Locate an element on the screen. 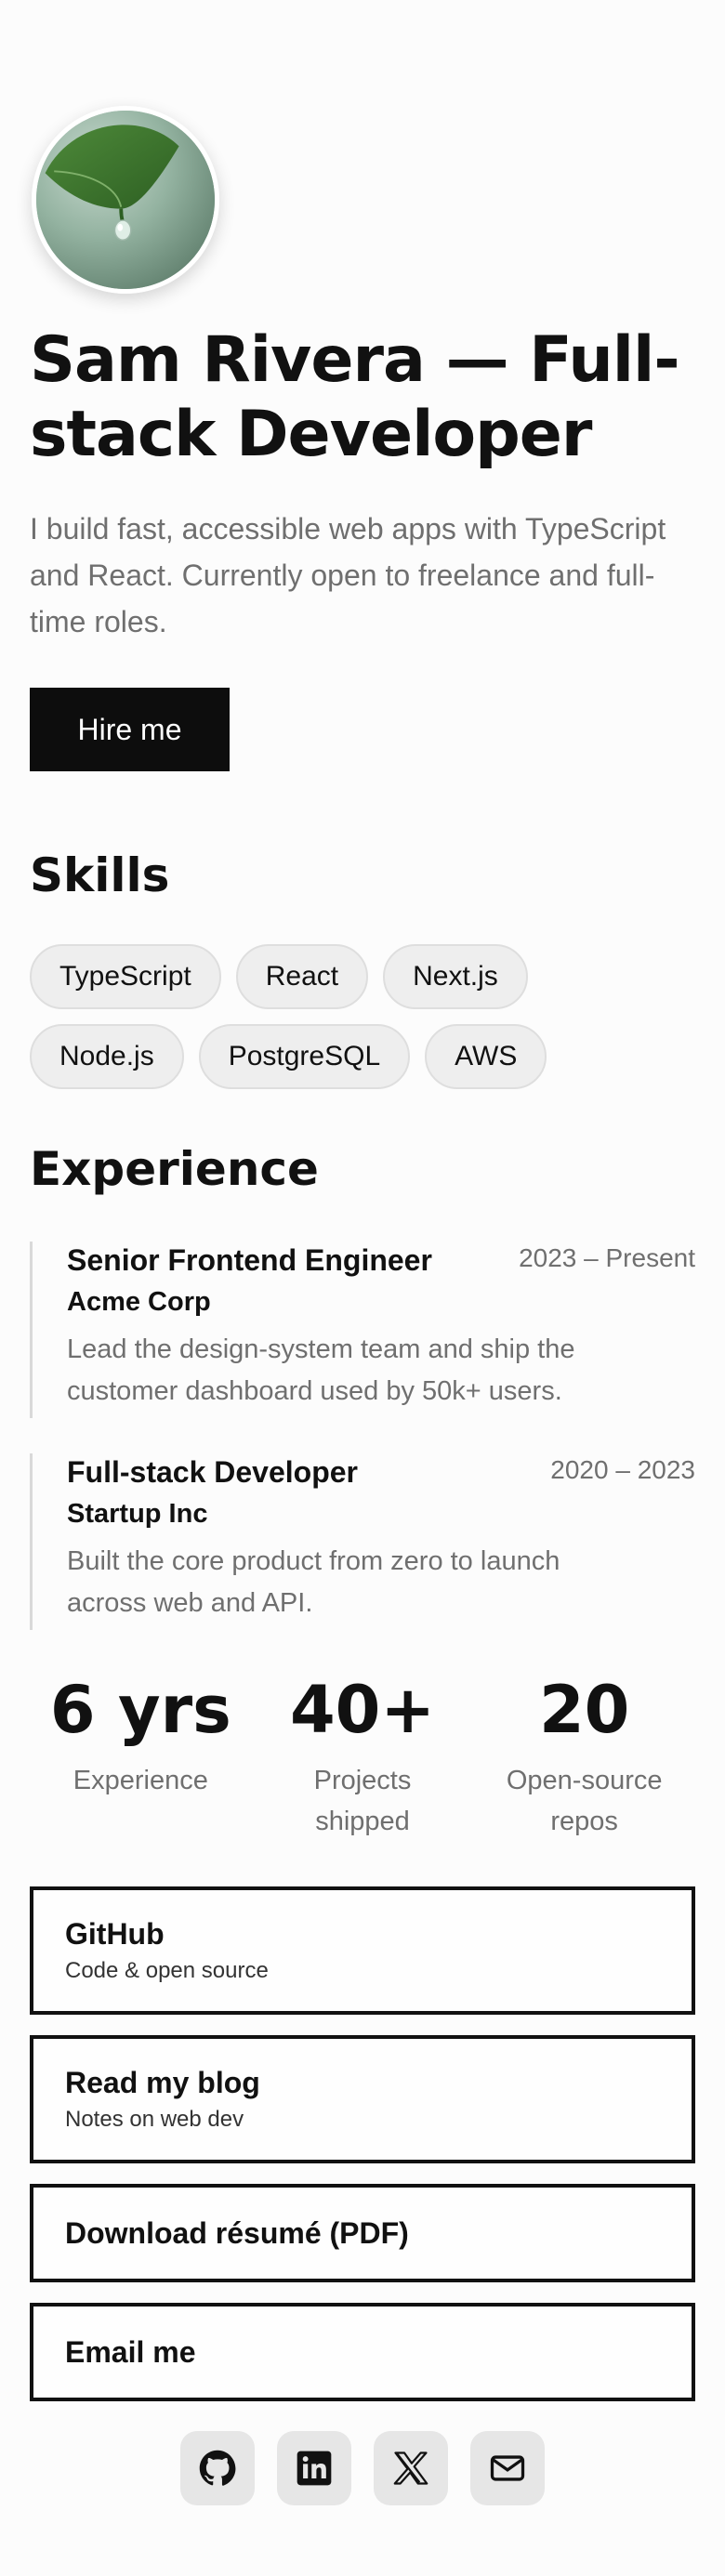  linkedin-social-button is located at coordinates (314, 2468).